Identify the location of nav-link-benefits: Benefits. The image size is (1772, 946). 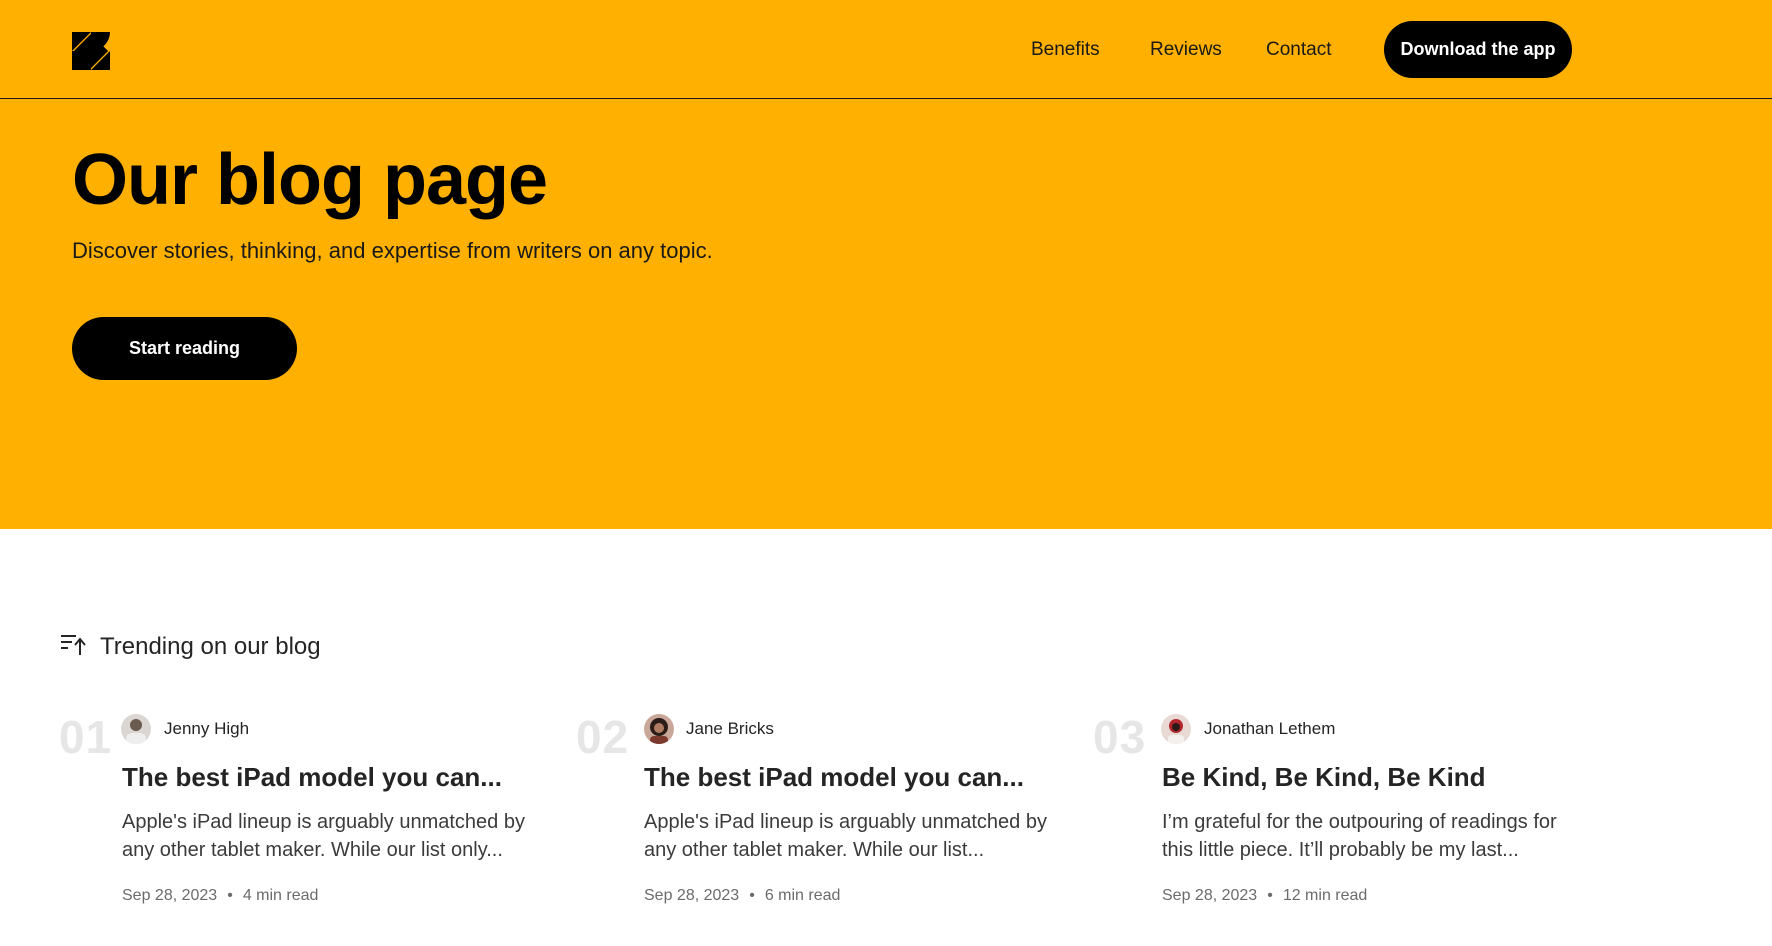
(1065, 50).